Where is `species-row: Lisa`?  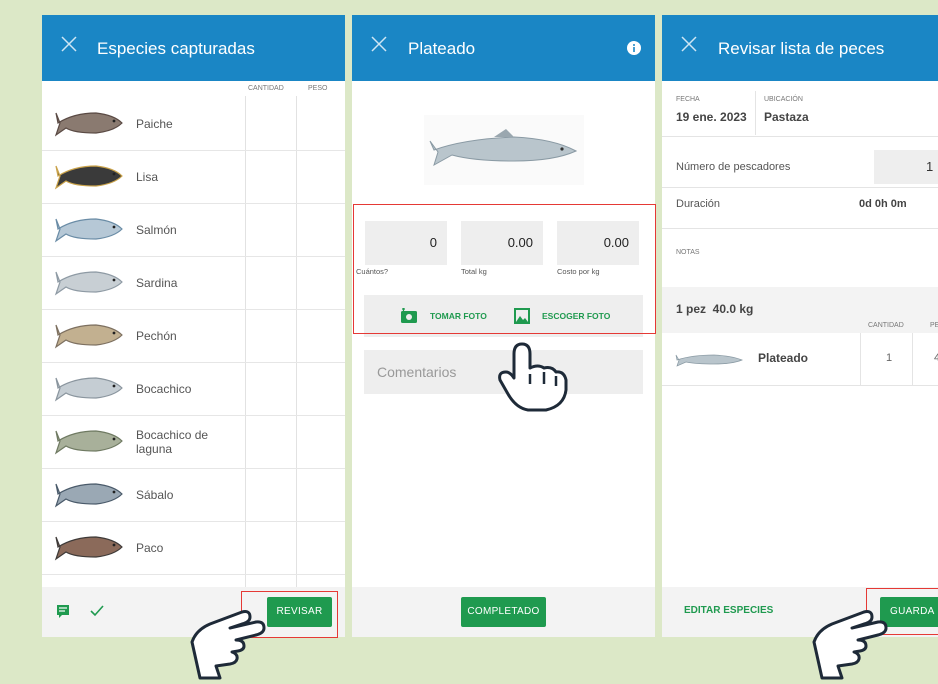
species-row: Lisa is located at coordinates (193, 177).